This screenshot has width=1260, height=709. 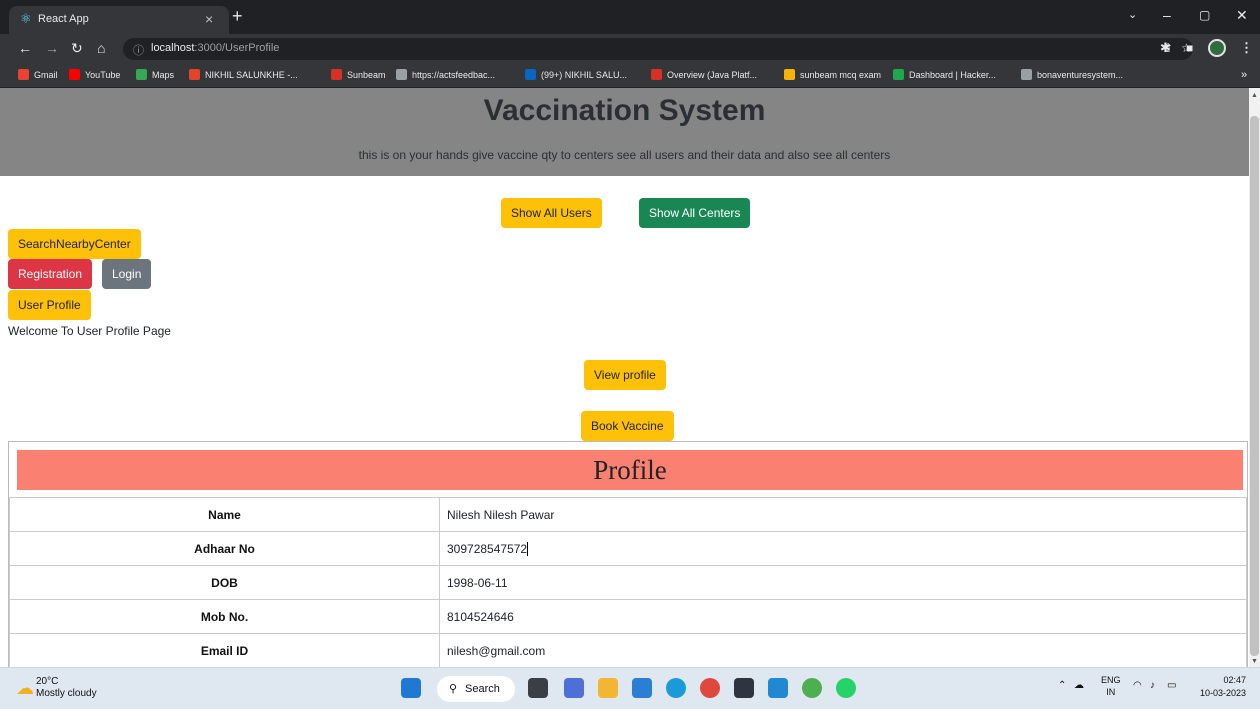 I want to click on task-view-icon, so click(x=538, y=688).